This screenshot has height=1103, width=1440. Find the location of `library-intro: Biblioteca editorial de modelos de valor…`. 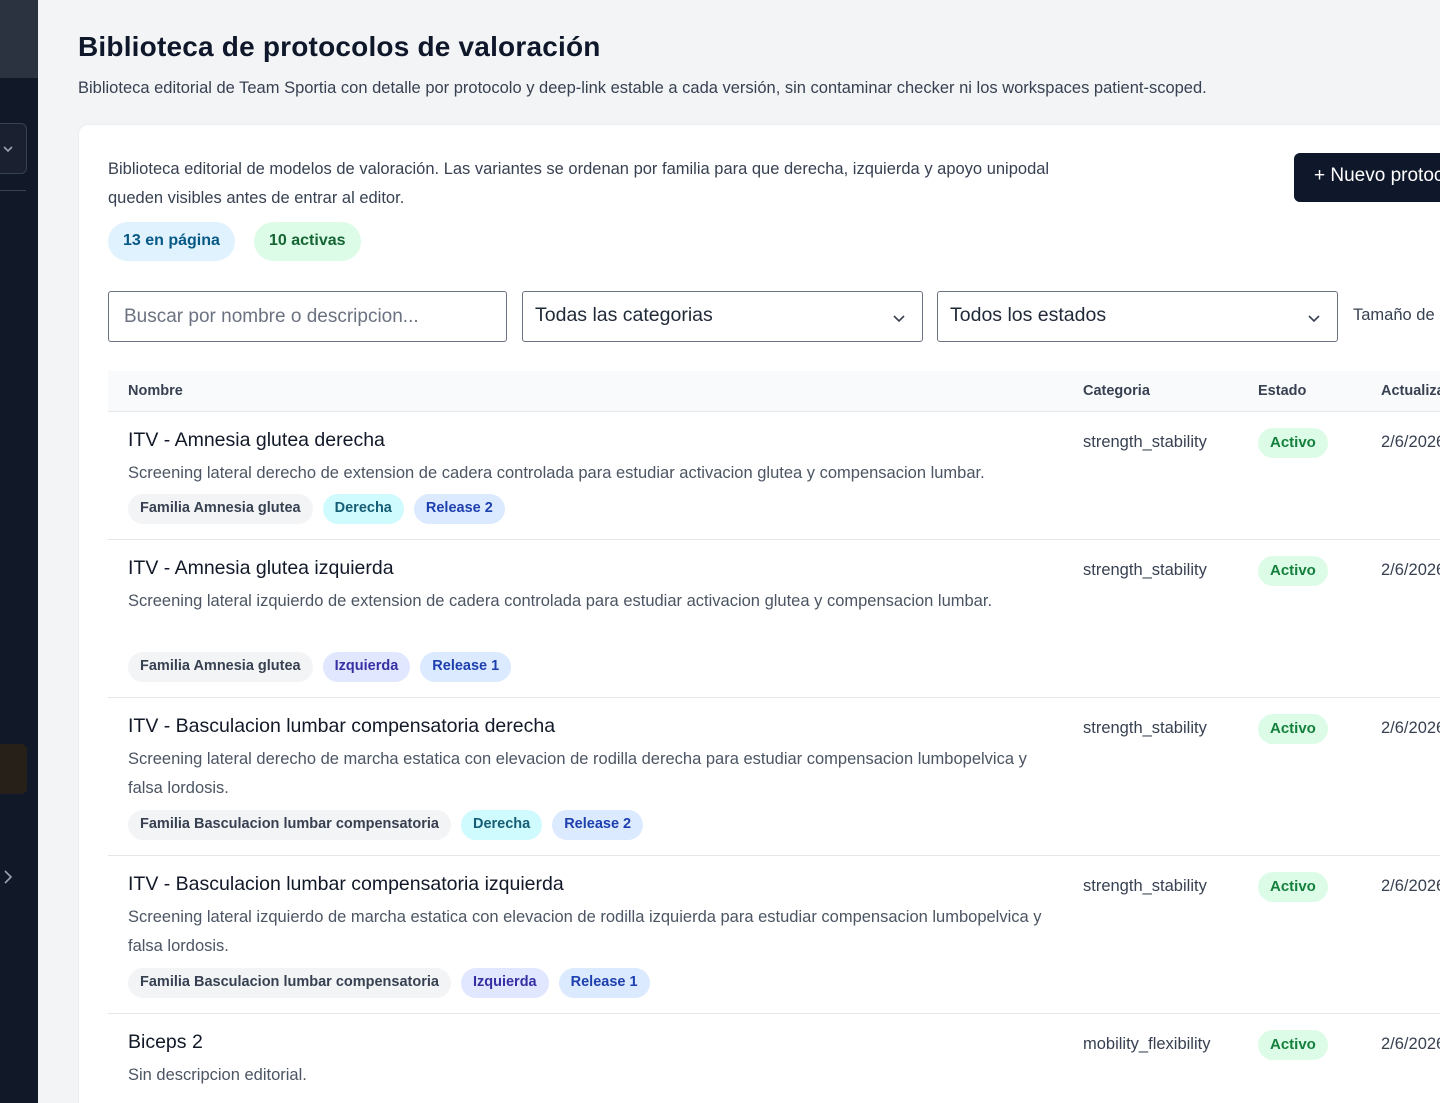

library-intro: Biblioteca editorial de modelos de valor… is located at coordinates (579, 183).